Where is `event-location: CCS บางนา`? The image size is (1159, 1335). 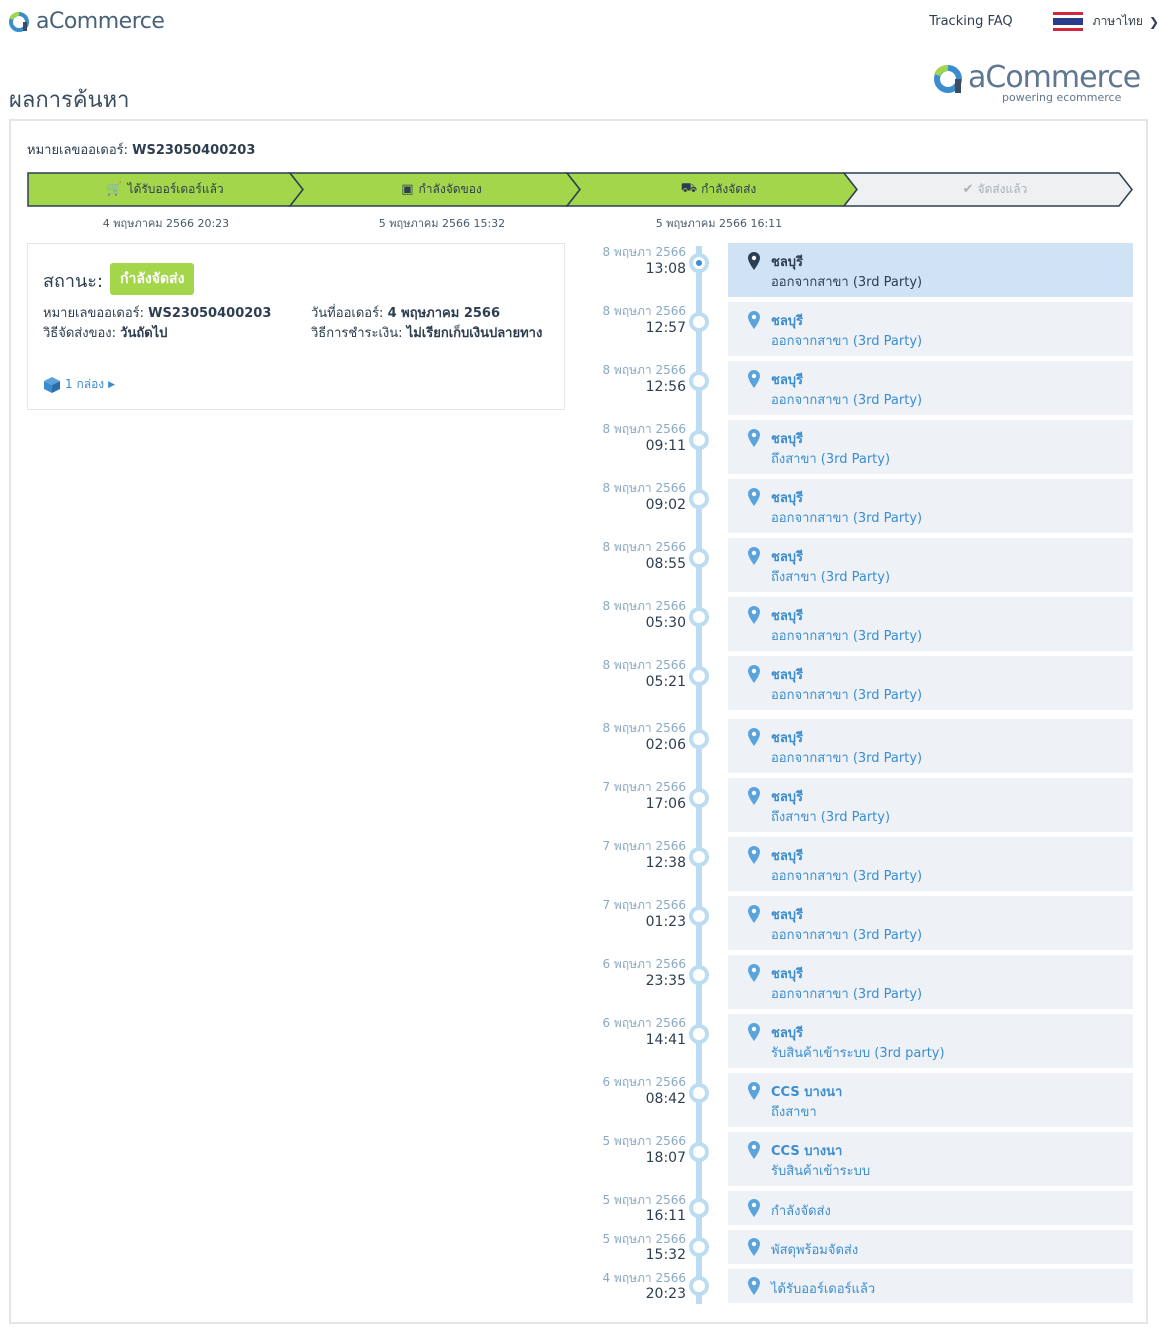
event-location: CCS บางนา is located at coordinates (807, 1151).